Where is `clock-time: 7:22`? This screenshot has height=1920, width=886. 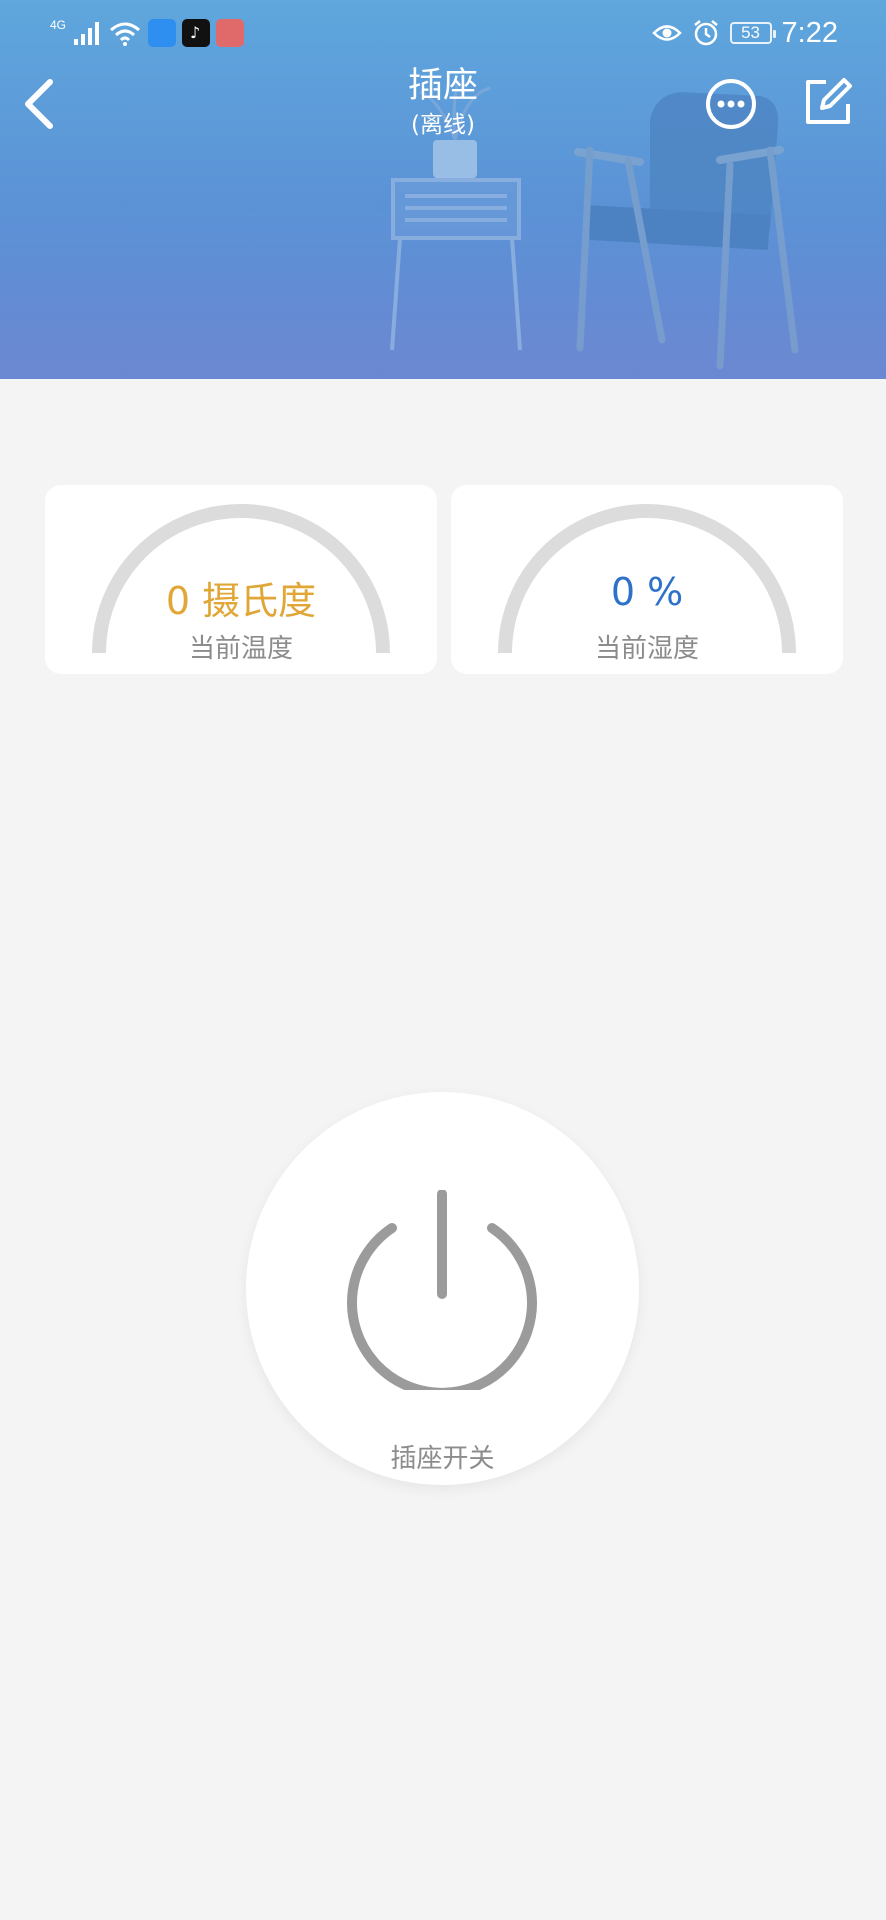
clock-time: 7:22 is located at coordinates (809, 32).